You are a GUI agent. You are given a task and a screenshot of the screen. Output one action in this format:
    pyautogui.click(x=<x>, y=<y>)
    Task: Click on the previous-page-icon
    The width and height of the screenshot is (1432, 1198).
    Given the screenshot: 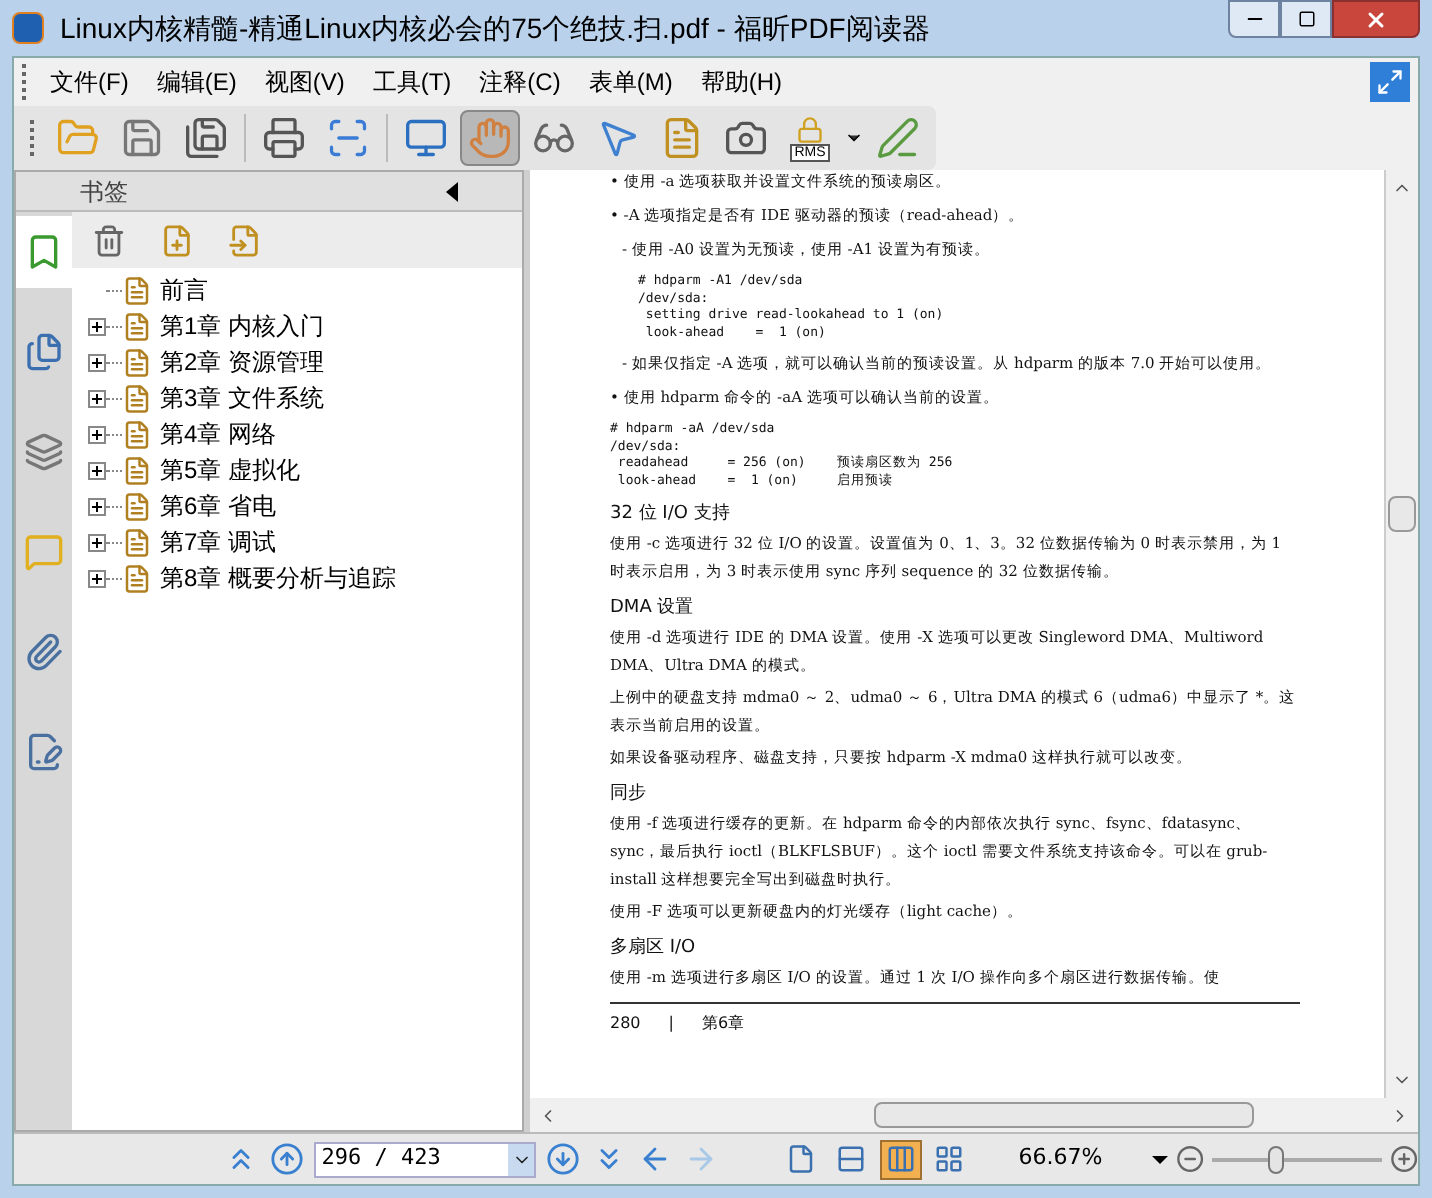 What is the action you would take?
    pyautogui.click(x=286, y=1159)
    